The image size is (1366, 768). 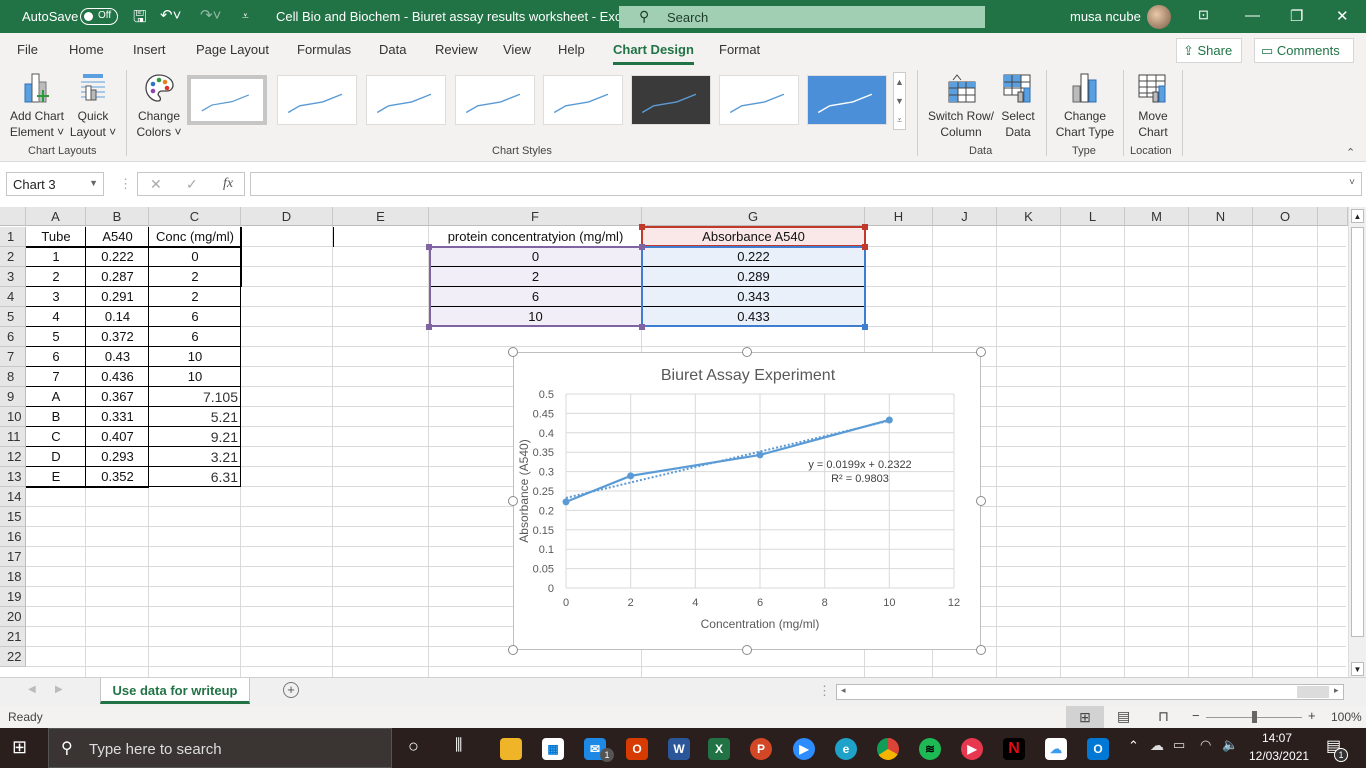 I want to click on show-hidden-icons: ⌃, so click(x=1133, y=746).